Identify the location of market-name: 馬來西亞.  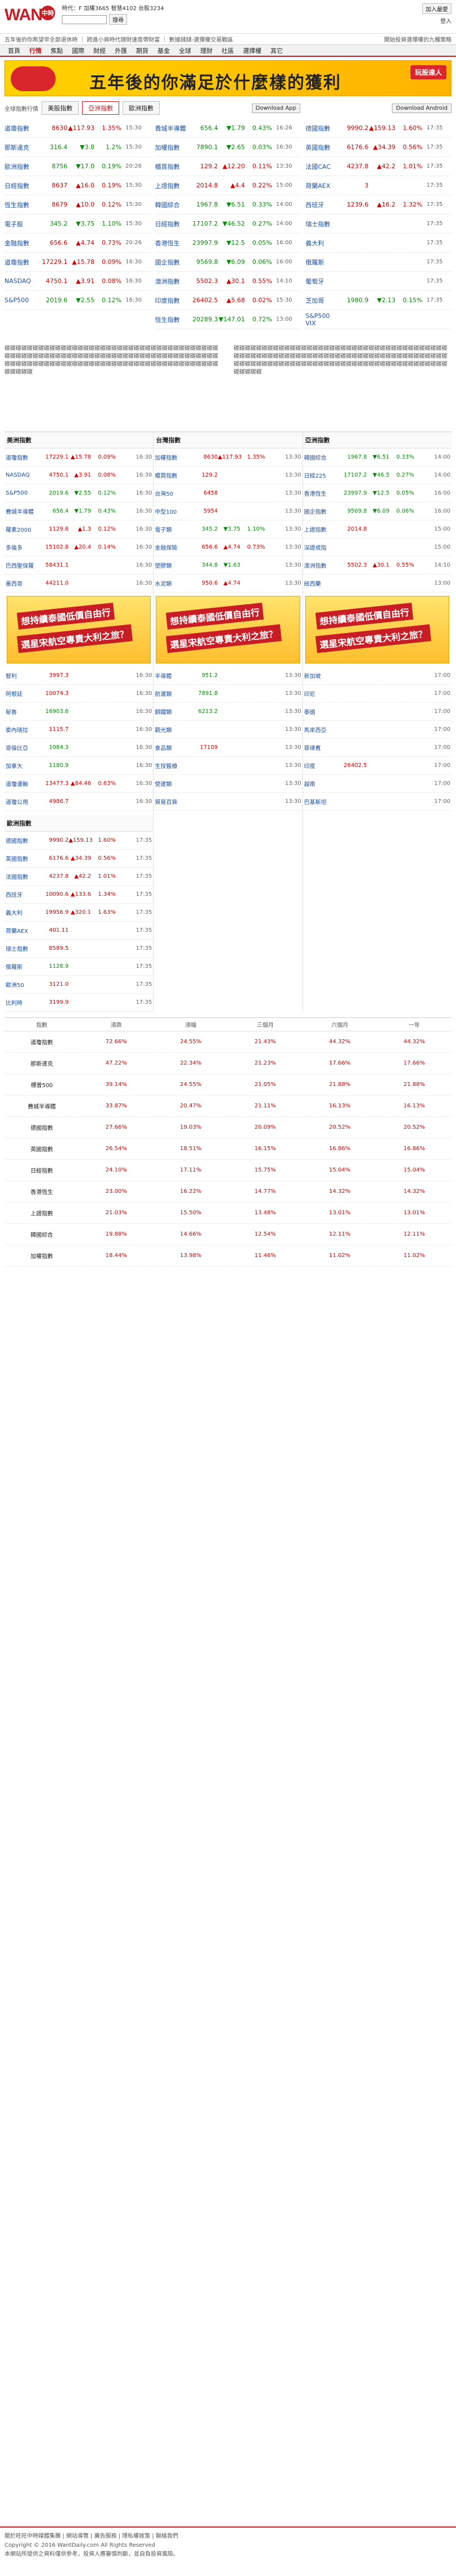
(320, 729).